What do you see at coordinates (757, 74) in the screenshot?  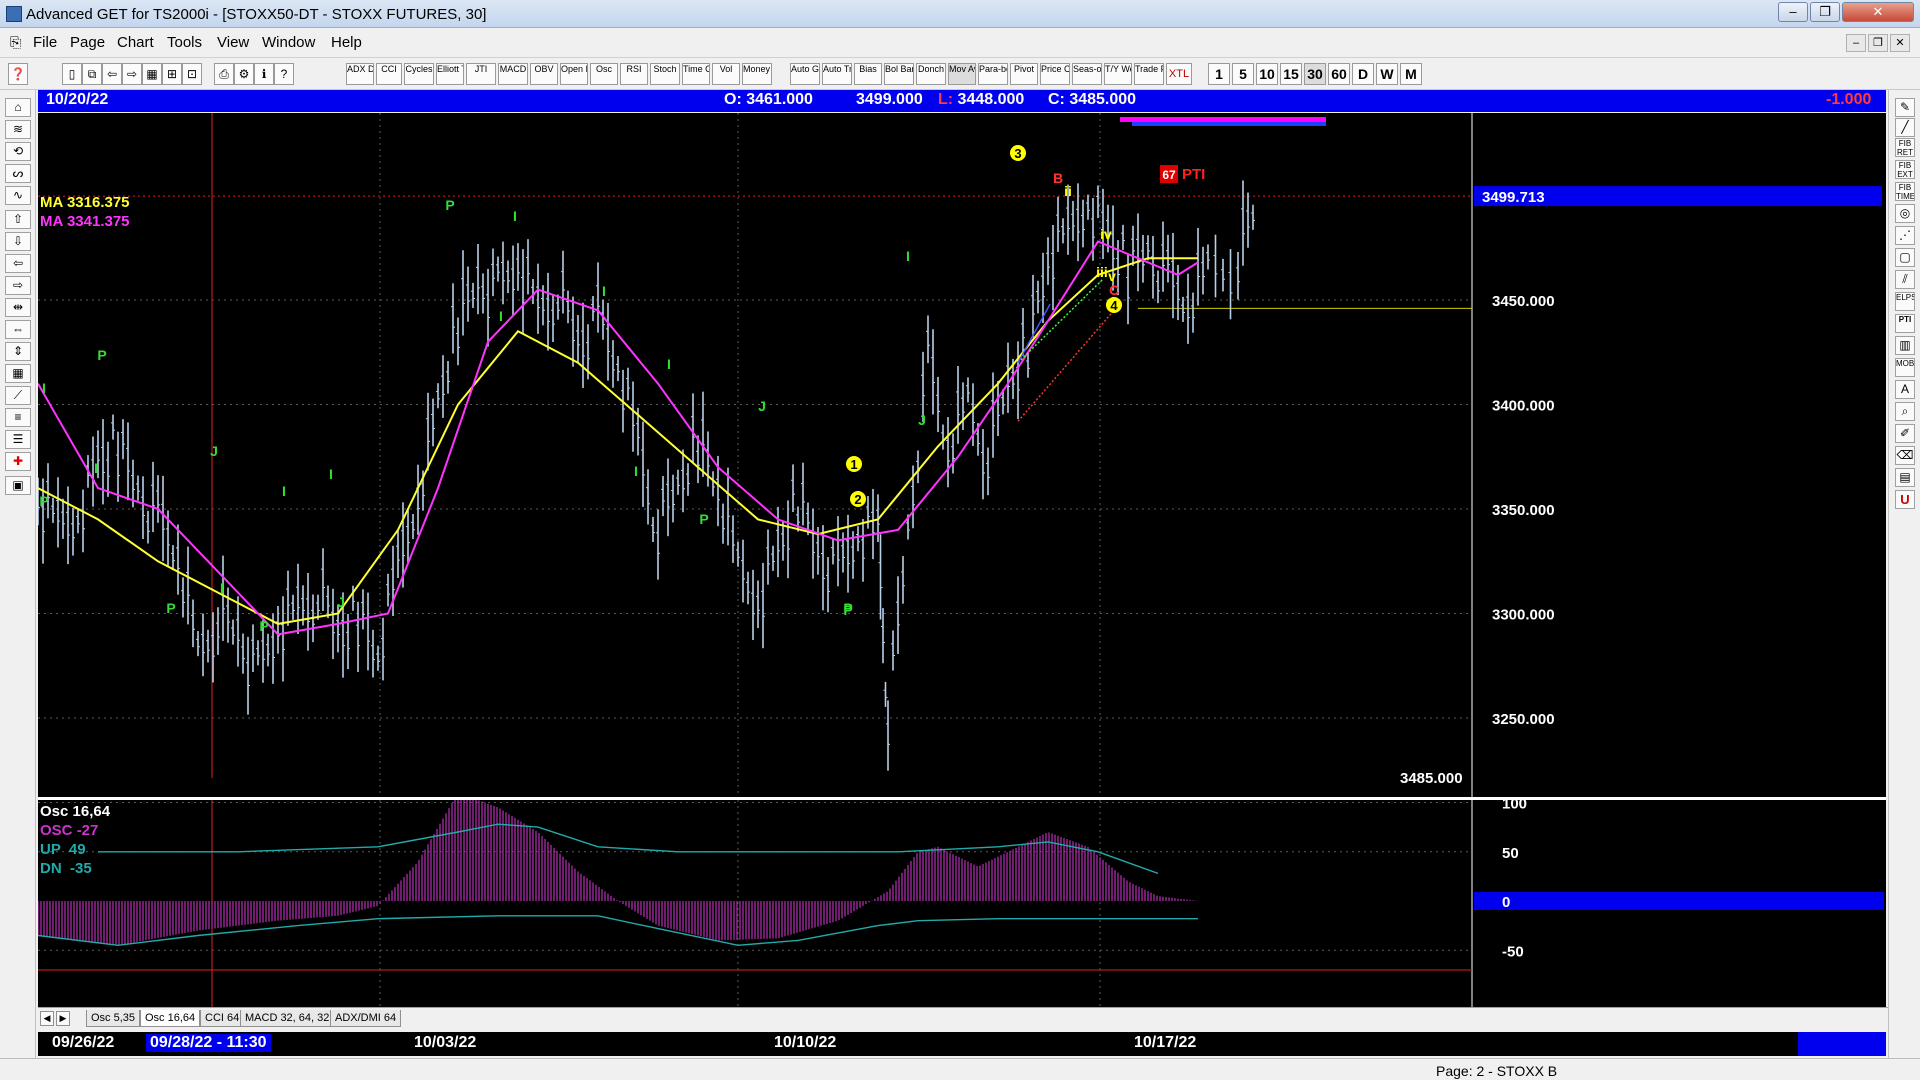 I see `study-button: Money Flow` at bounding box center [757, 74].